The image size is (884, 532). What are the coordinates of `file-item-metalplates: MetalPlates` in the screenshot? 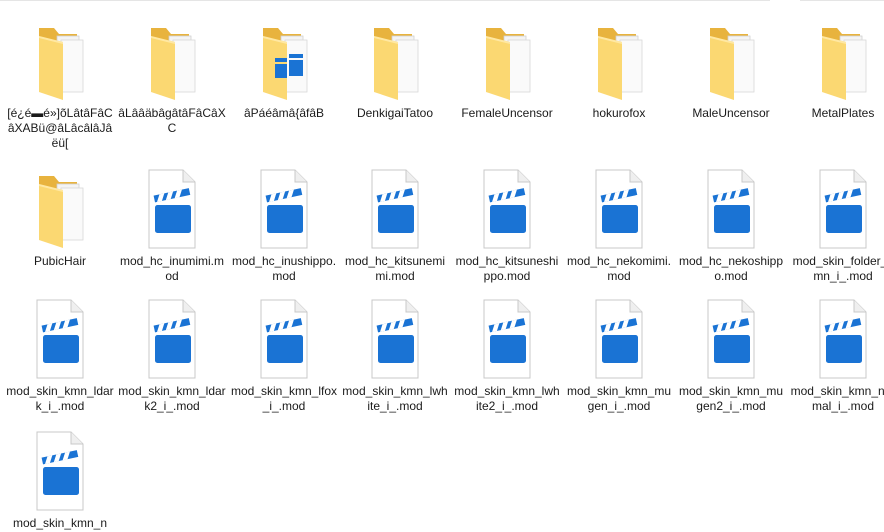 It's located at (835, 70).